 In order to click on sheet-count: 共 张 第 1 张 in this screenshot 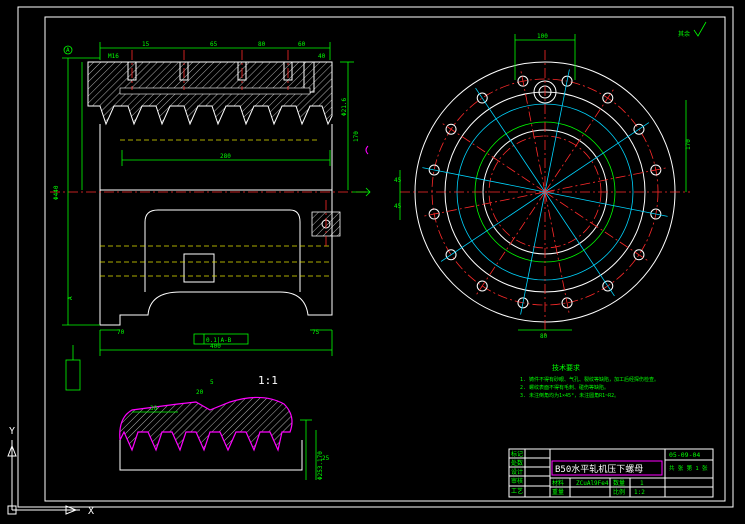, I will do `click(688, 468)`.